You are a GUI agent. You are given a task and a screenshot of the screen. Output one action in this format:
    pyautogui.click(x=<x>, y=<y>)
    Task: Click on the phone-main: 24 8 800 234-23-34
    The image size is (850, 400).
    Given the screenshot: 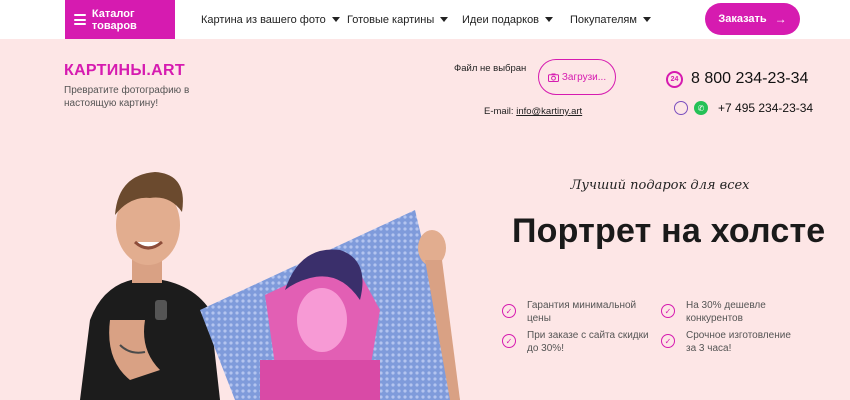 What is the action you would take?
    pyautogui.click(x=737, y=79)
    